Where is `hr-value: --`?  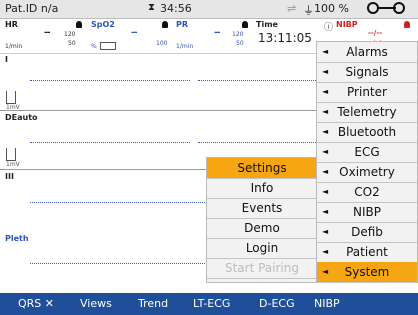
hr-value: -- is located at coordinates (47, 33).